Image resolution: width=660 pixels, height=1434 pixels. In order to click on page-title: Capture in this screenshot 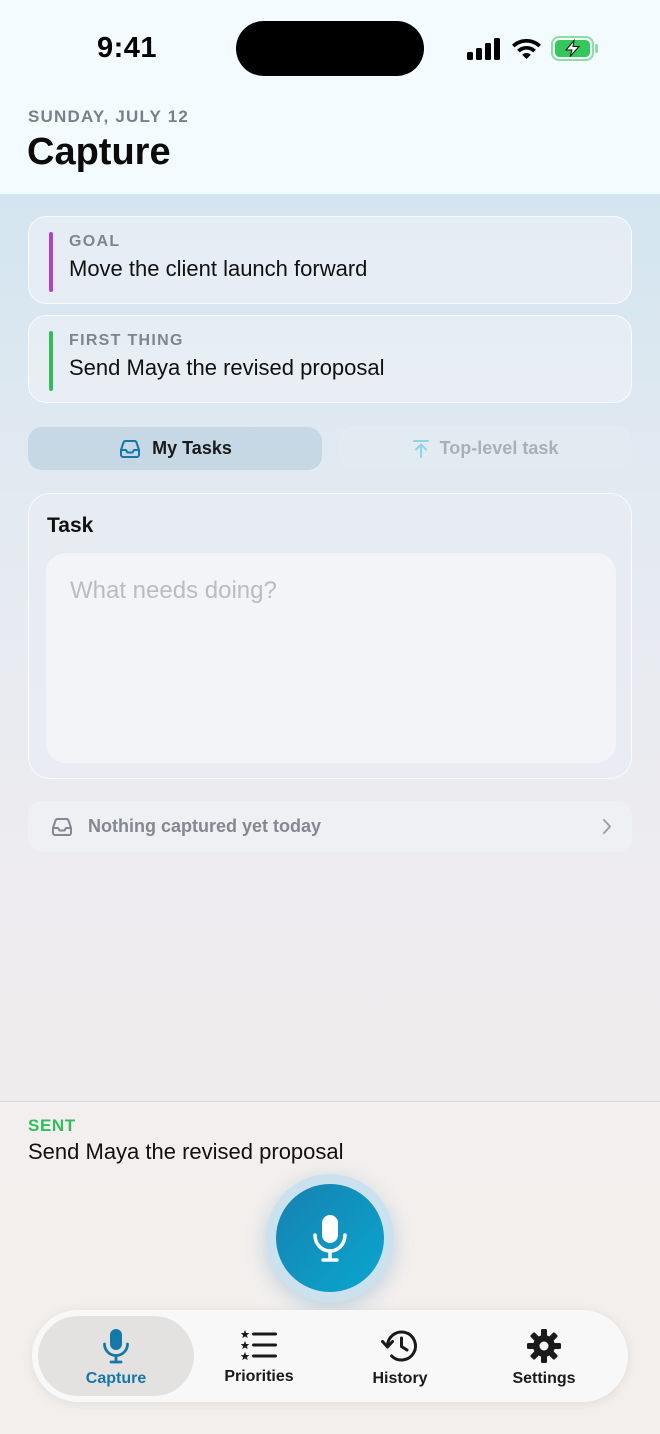, I will do `click(99, 152)`.